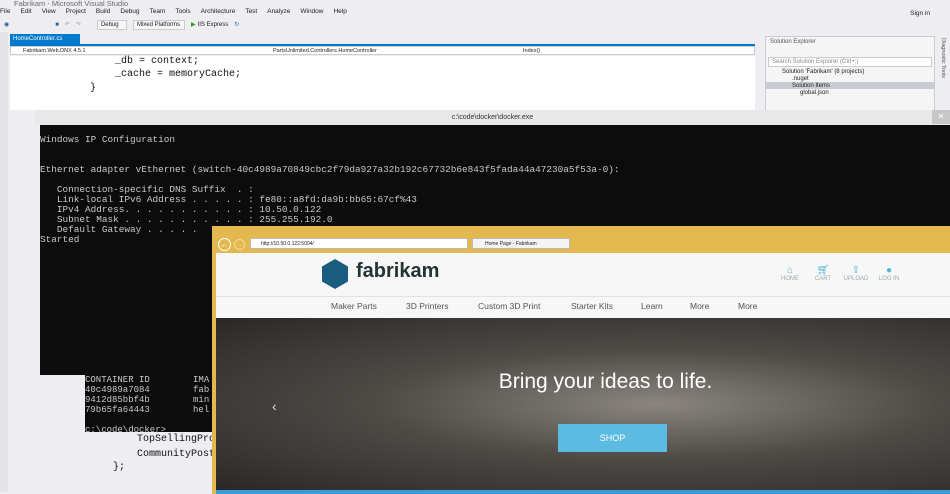  I want to click on code-line: _db = context;, so click(157, 61).